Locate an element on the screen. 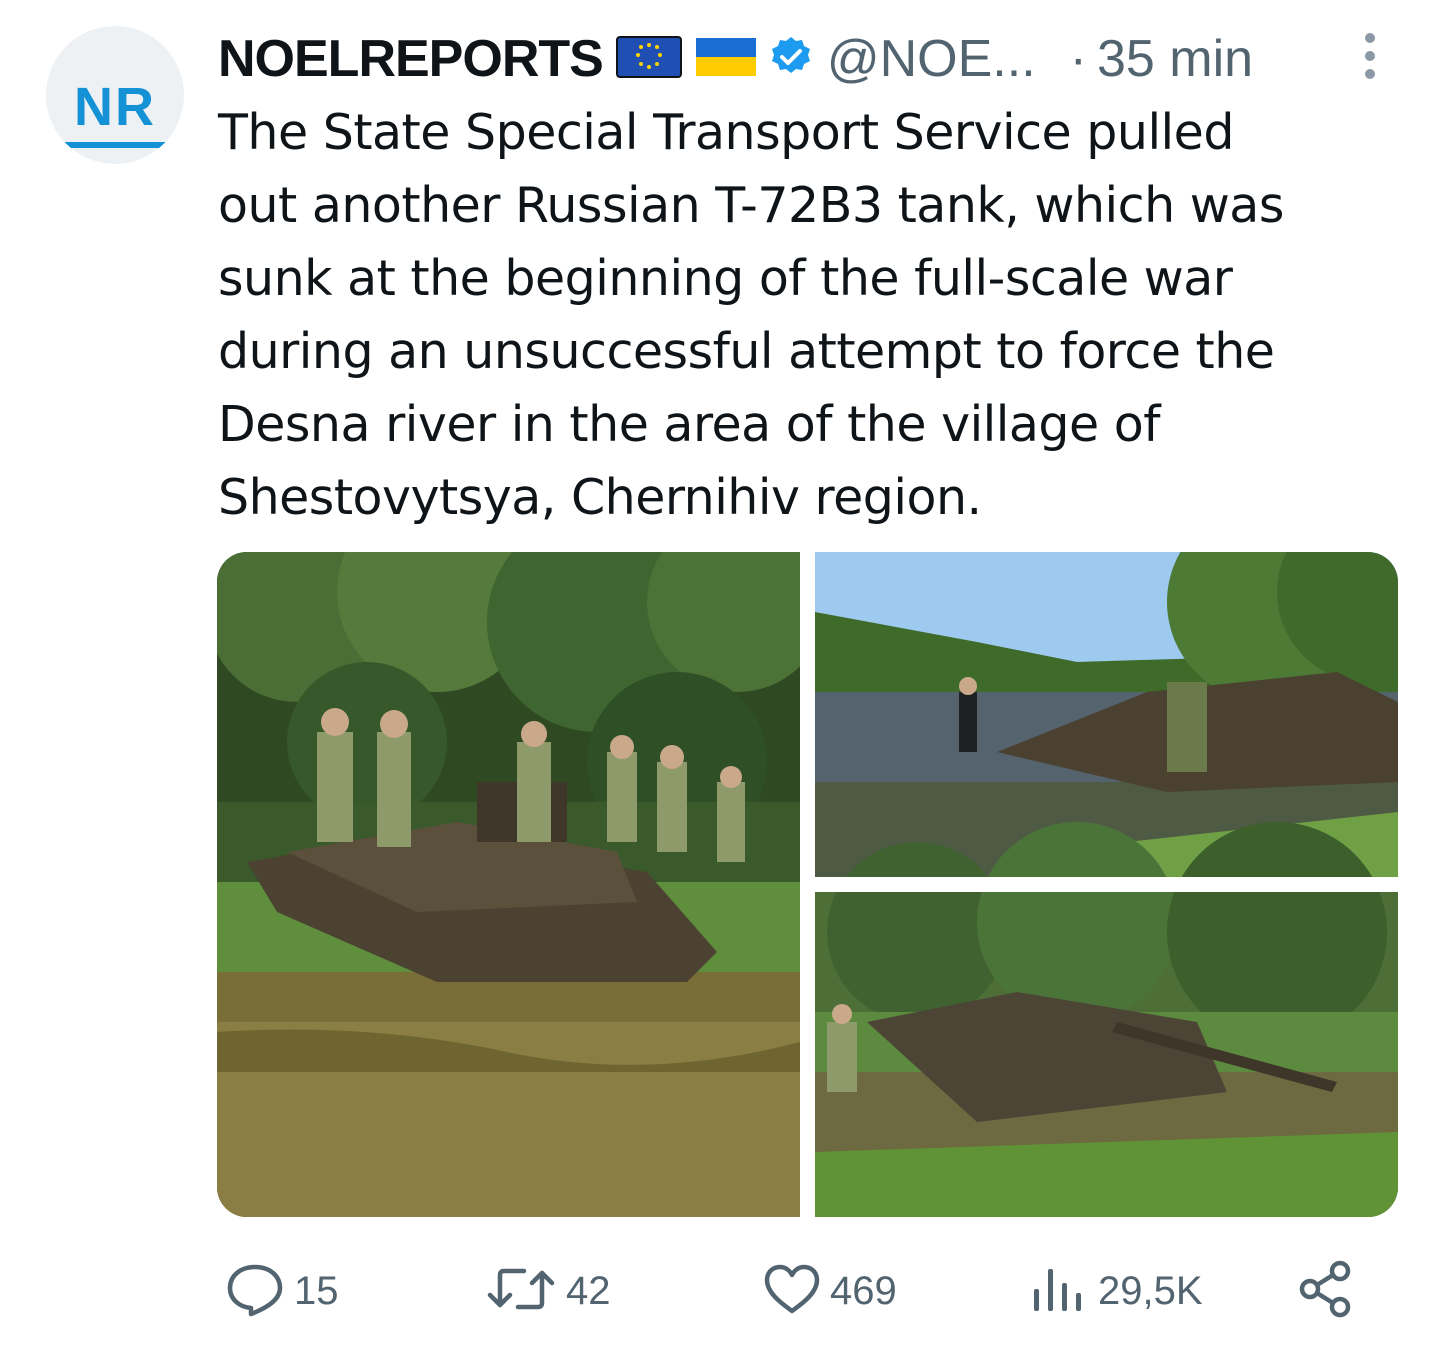 The width and height of the screenshot is (1440, 1354). like-button: 469 is located at coordinates (829, 1291).